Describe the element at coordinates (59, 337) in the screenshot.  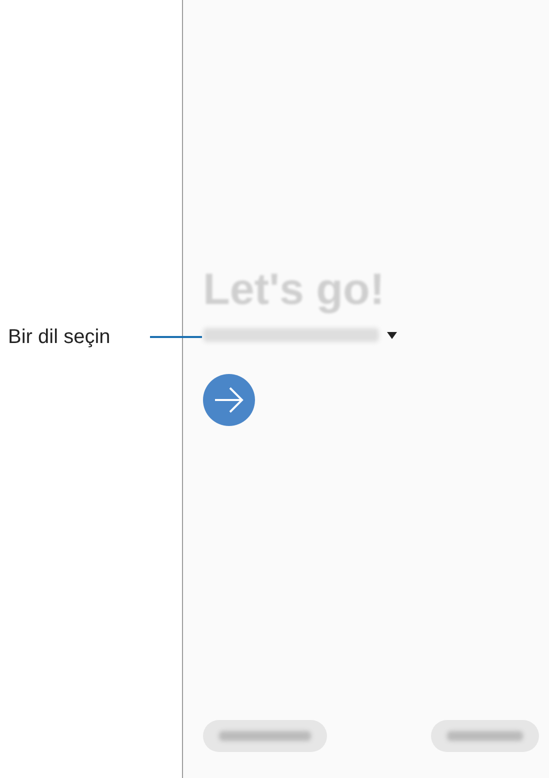
I see `callout-label: Bir dil seçin` at that location.